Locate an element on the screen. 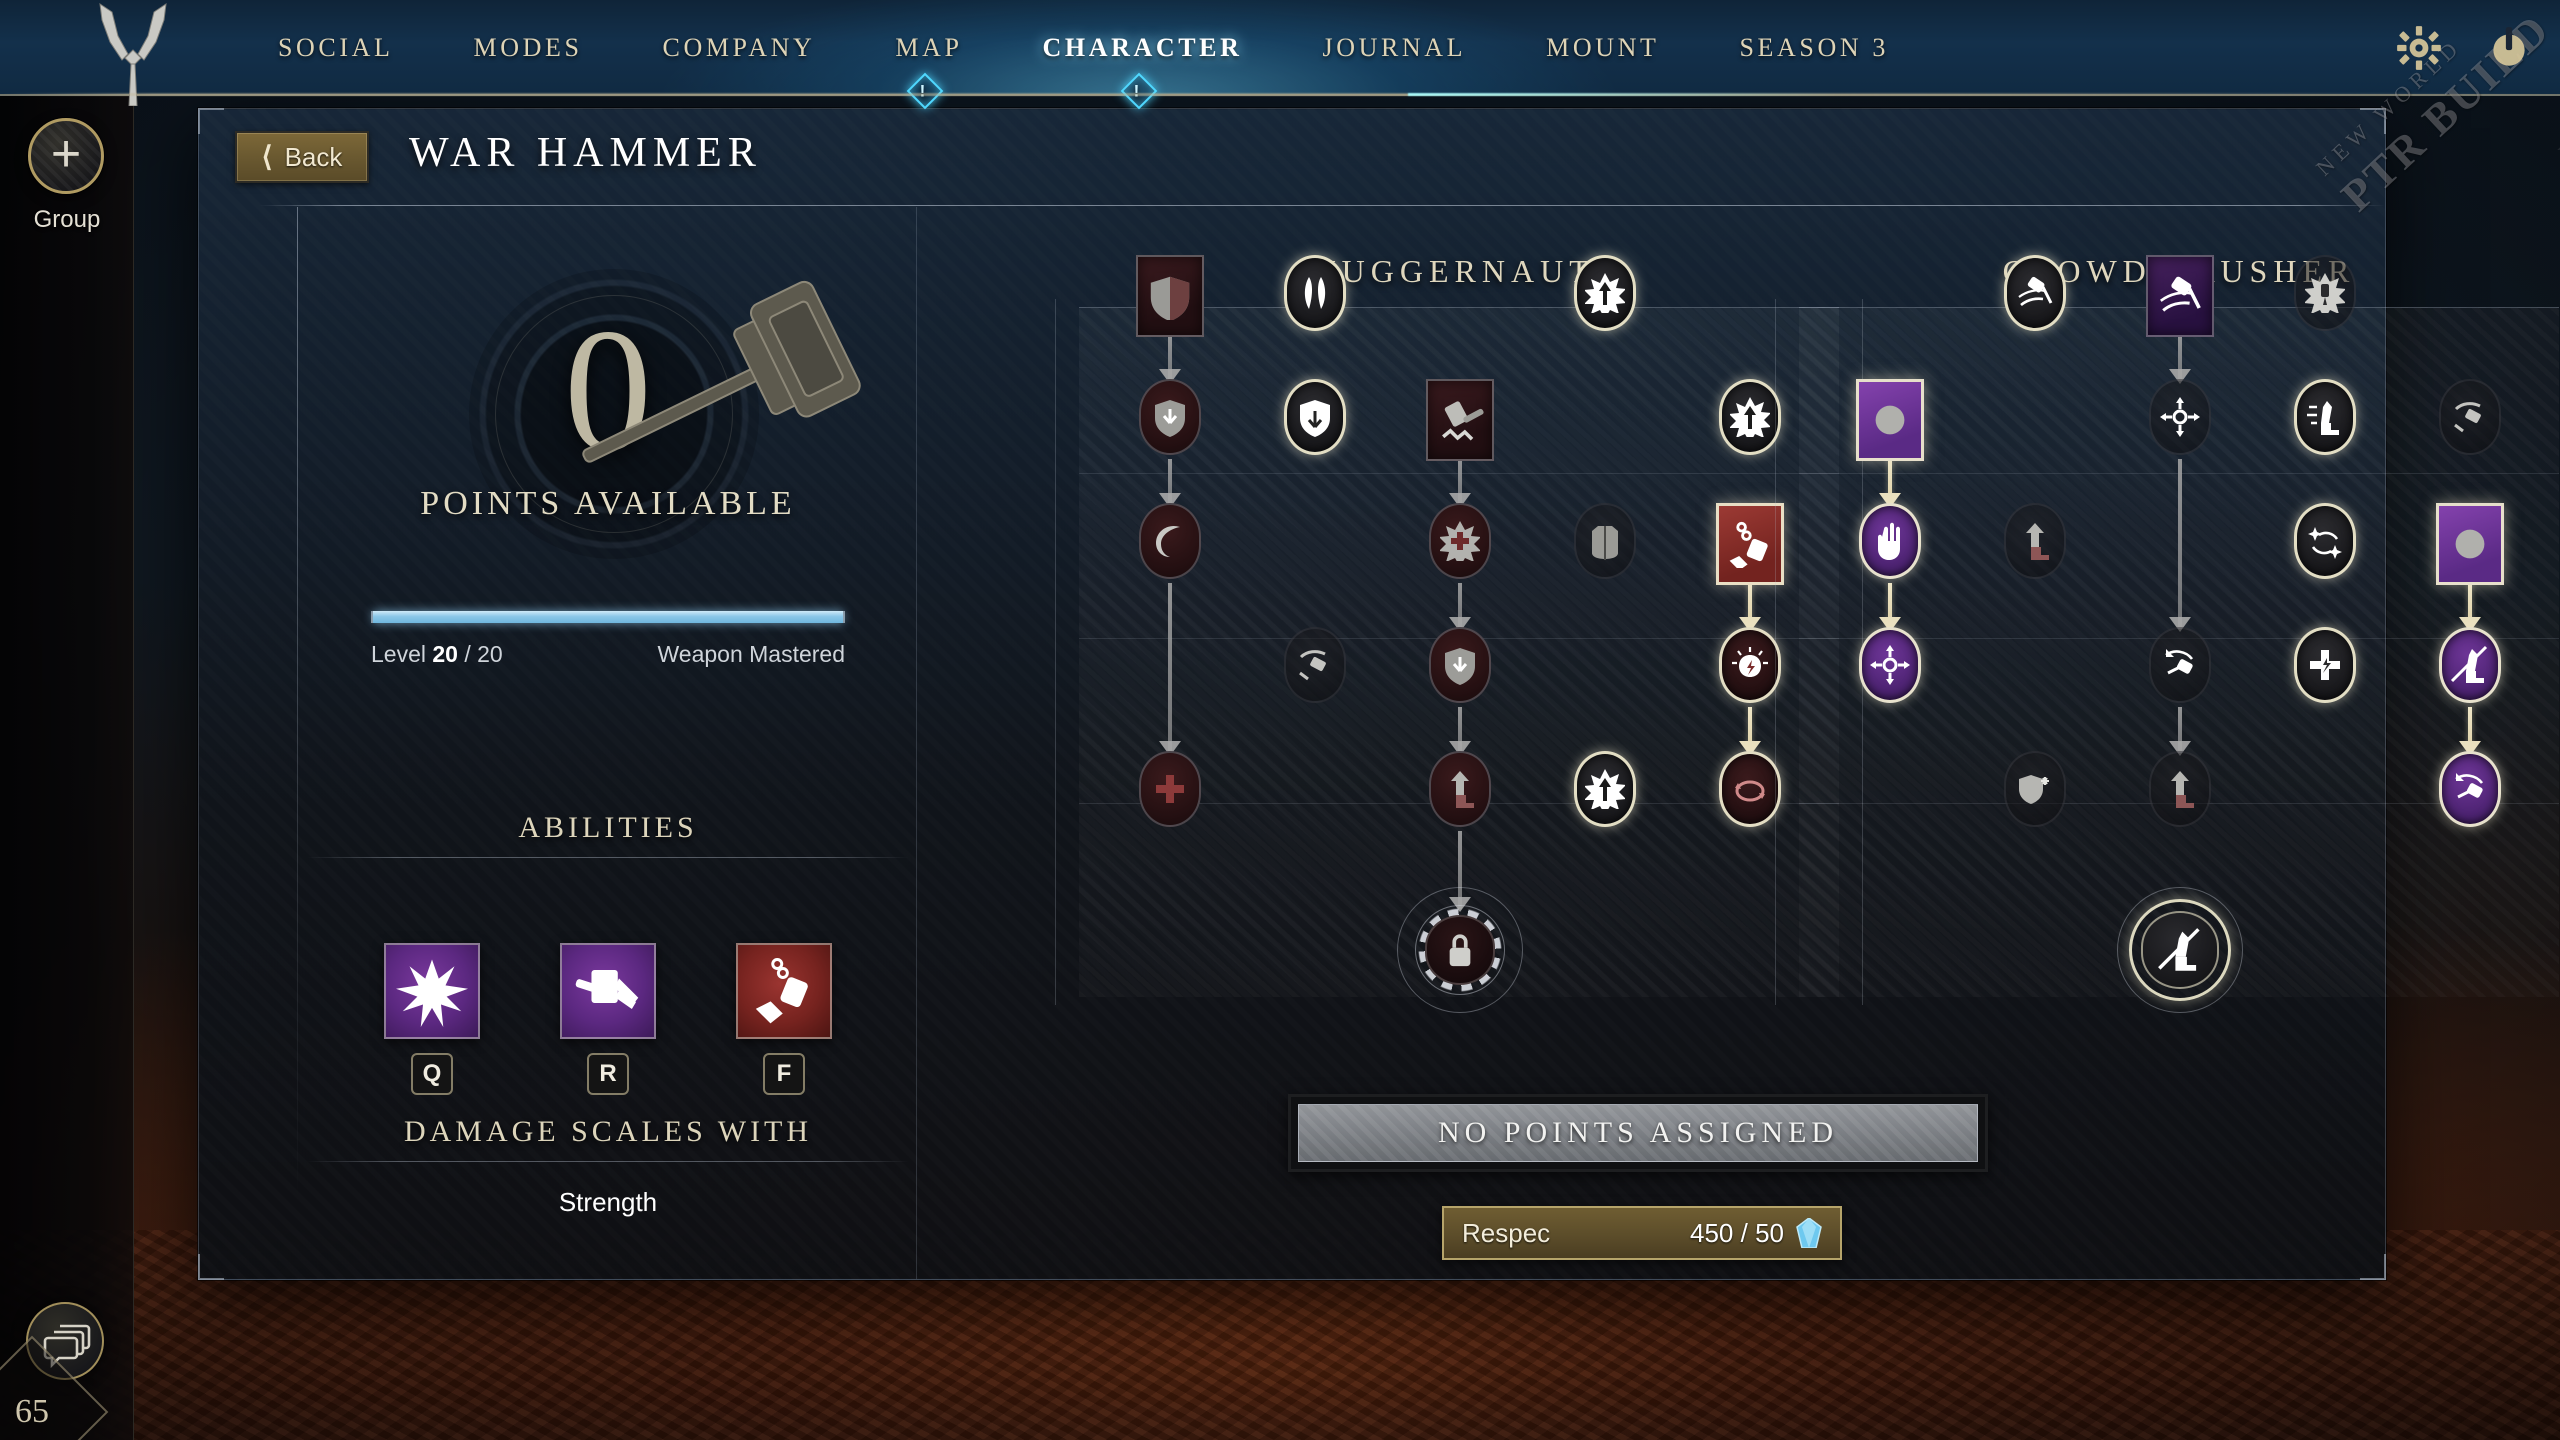  plus-burst-icon is located at coordinates (2325, 665).